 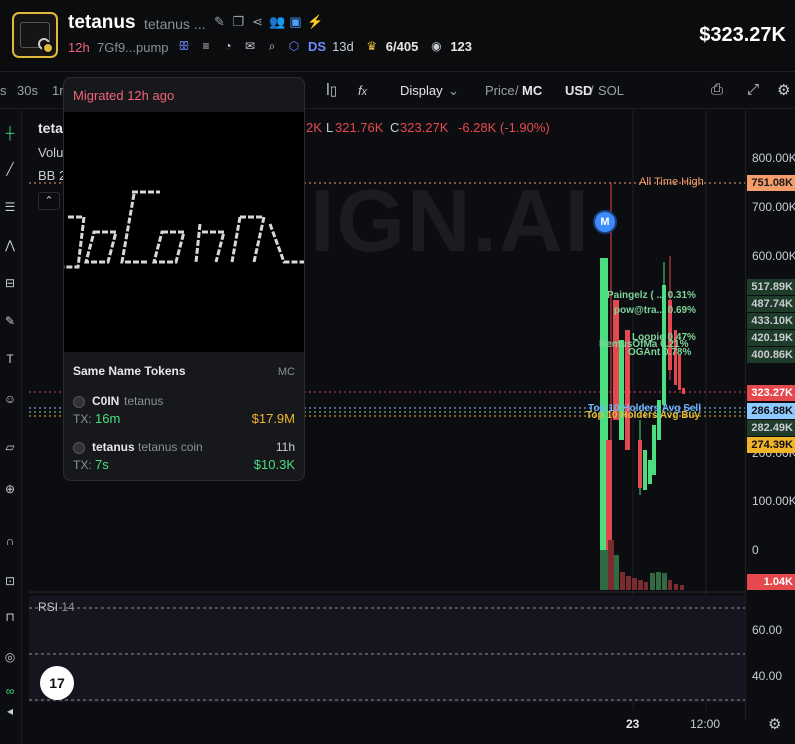 I want to click on dex-screener-label: DS, so click(x=317, y=46).